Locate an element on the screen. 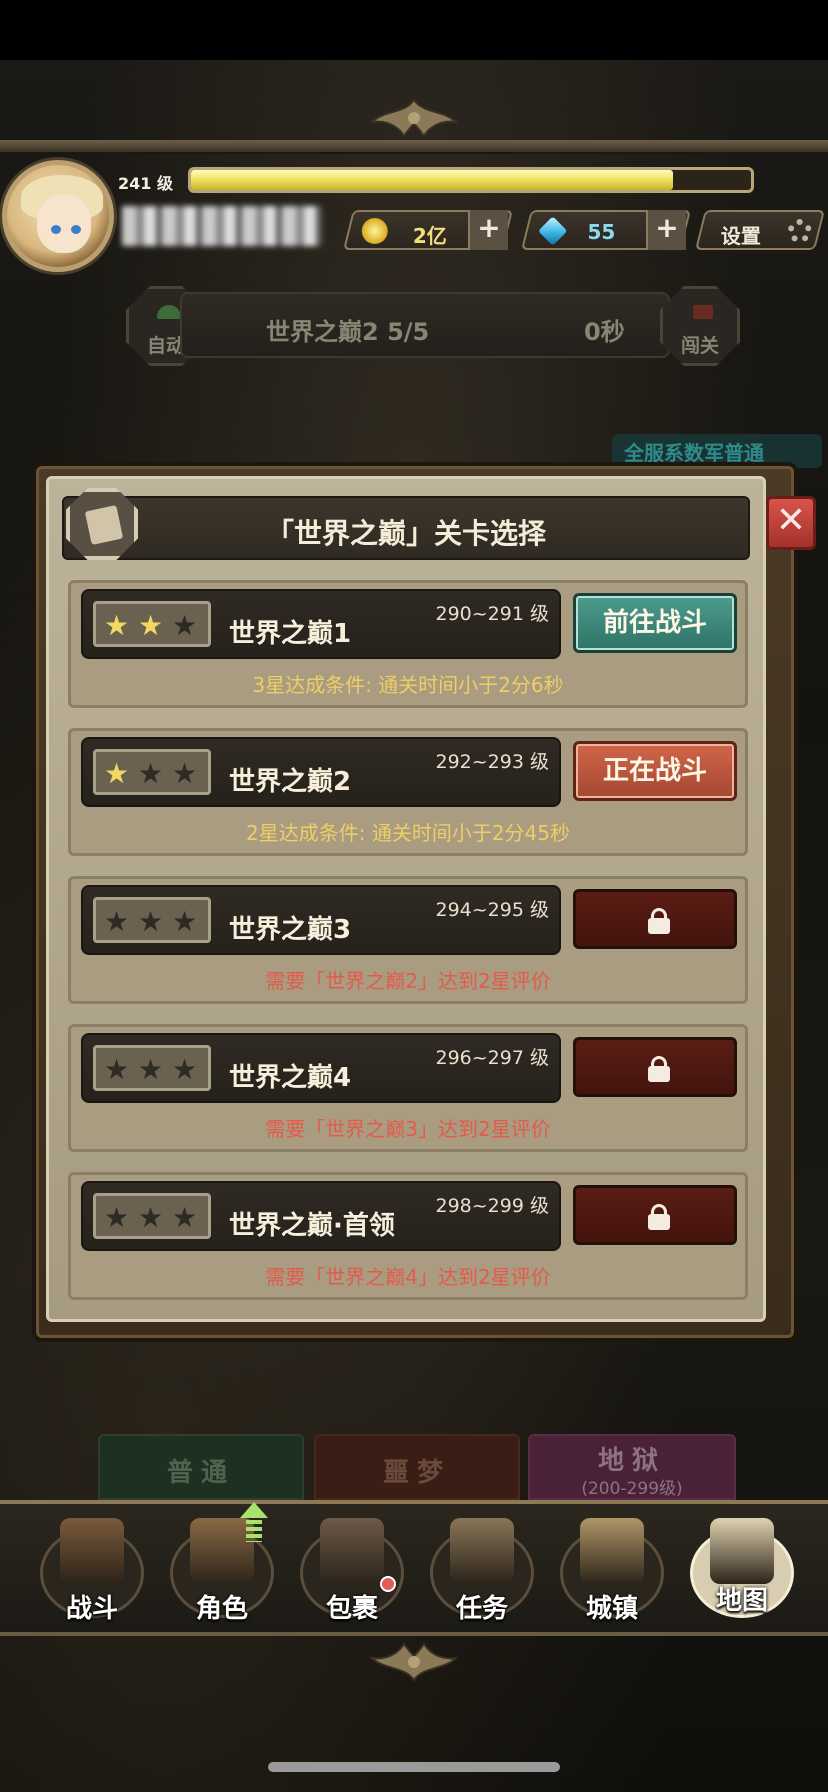 This screenshot has height=1792, width=828. stage-info: ★ ★ ★ 世界之巅4 296~297 级 is located at coordinates (321, 1068).